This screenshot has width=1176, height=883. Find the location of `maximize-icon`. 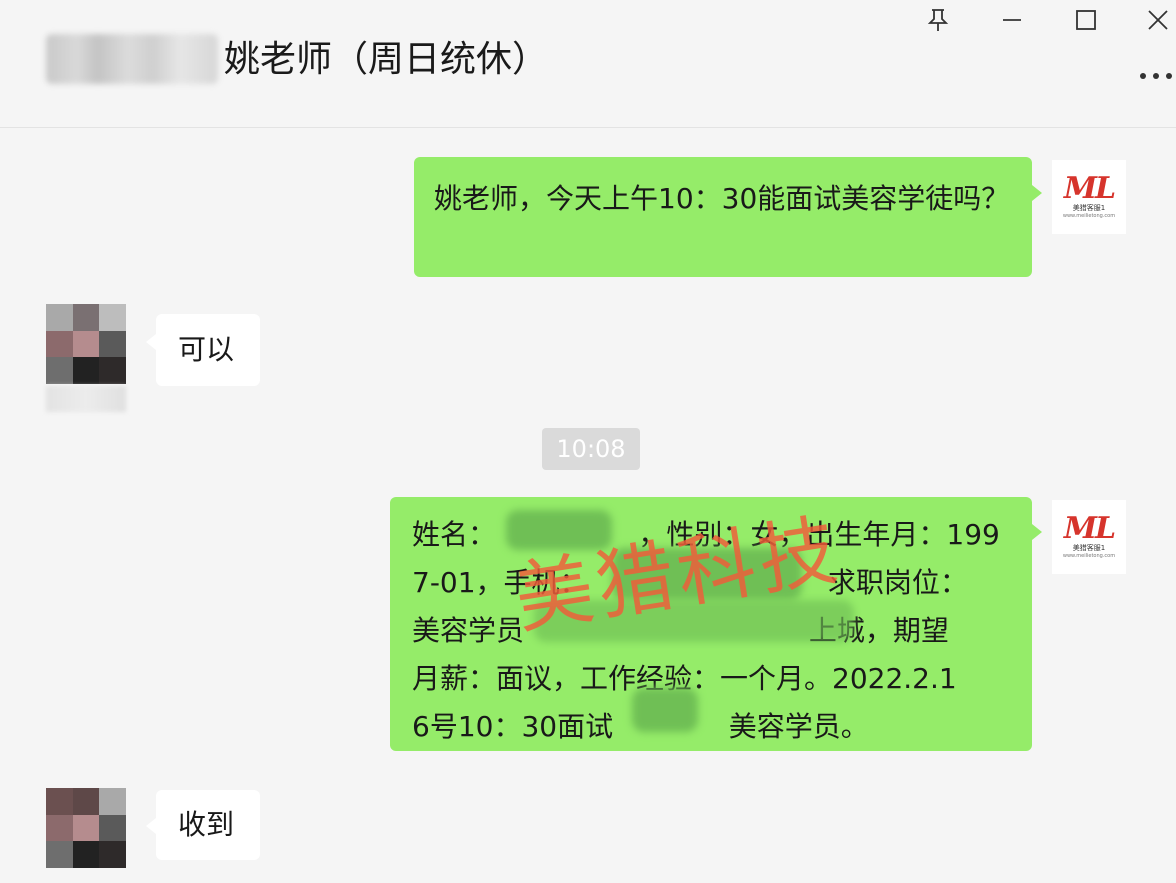

maximize-icon is located at coordinates (1086, 20).